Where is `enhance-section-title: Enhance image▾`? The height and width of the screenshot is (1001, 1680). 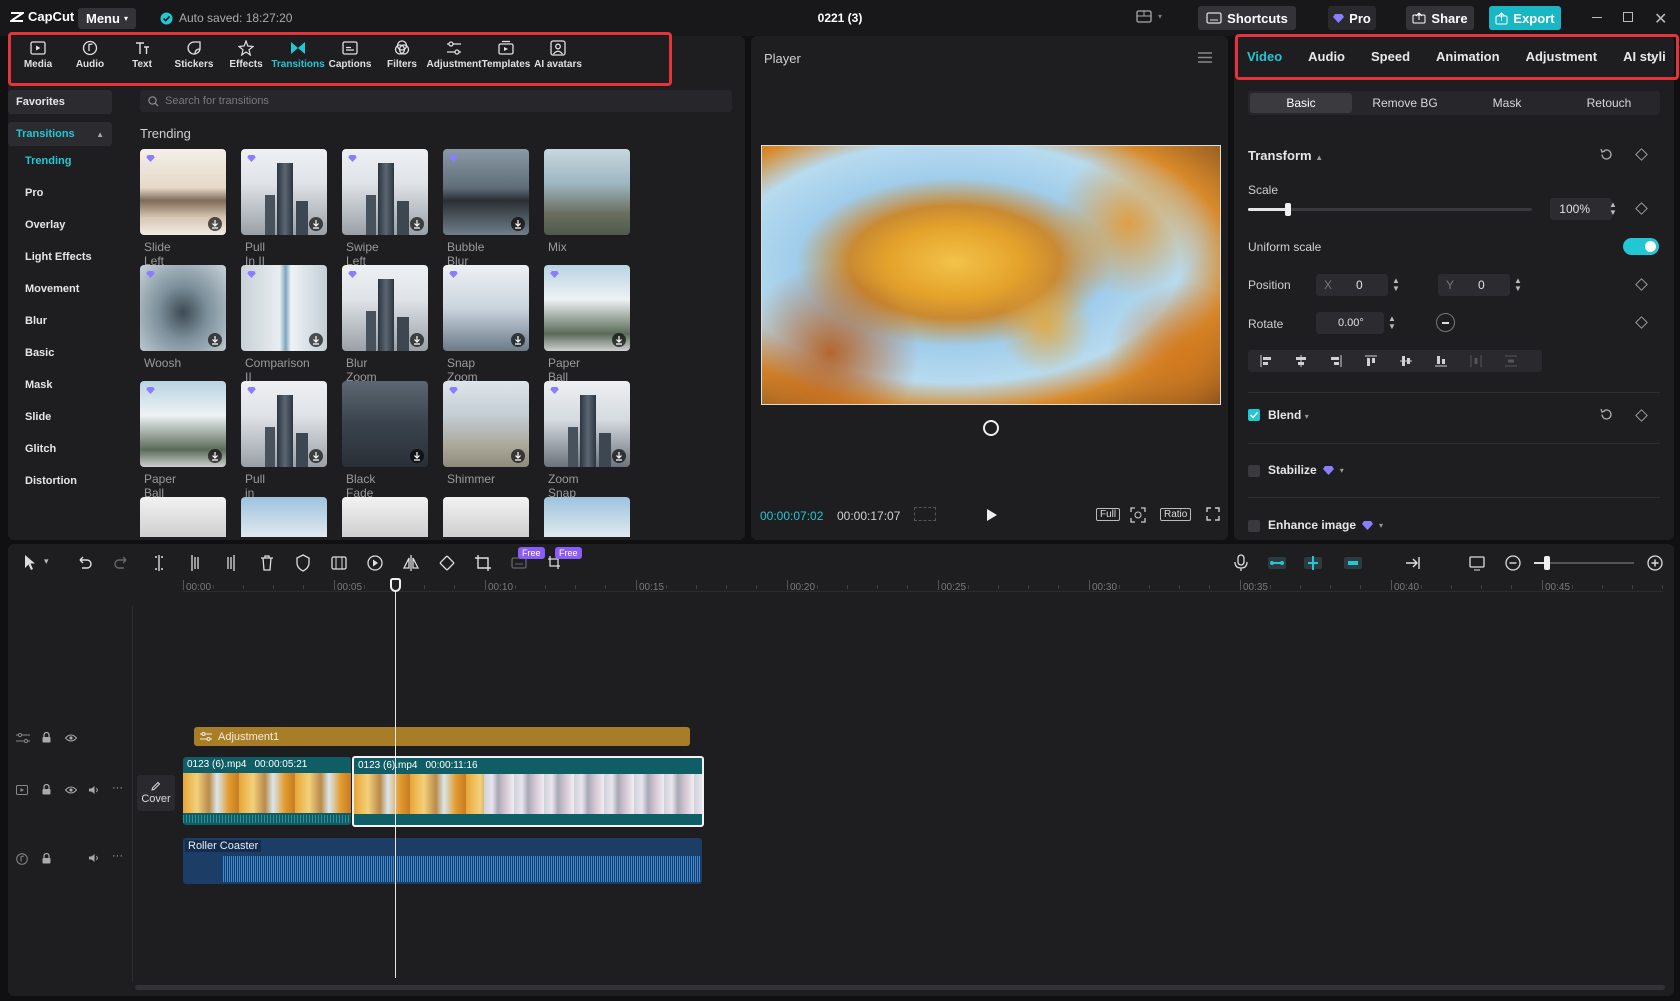
enhance-section-title: Enhance image▾ is located at coordinates (1325, 525).